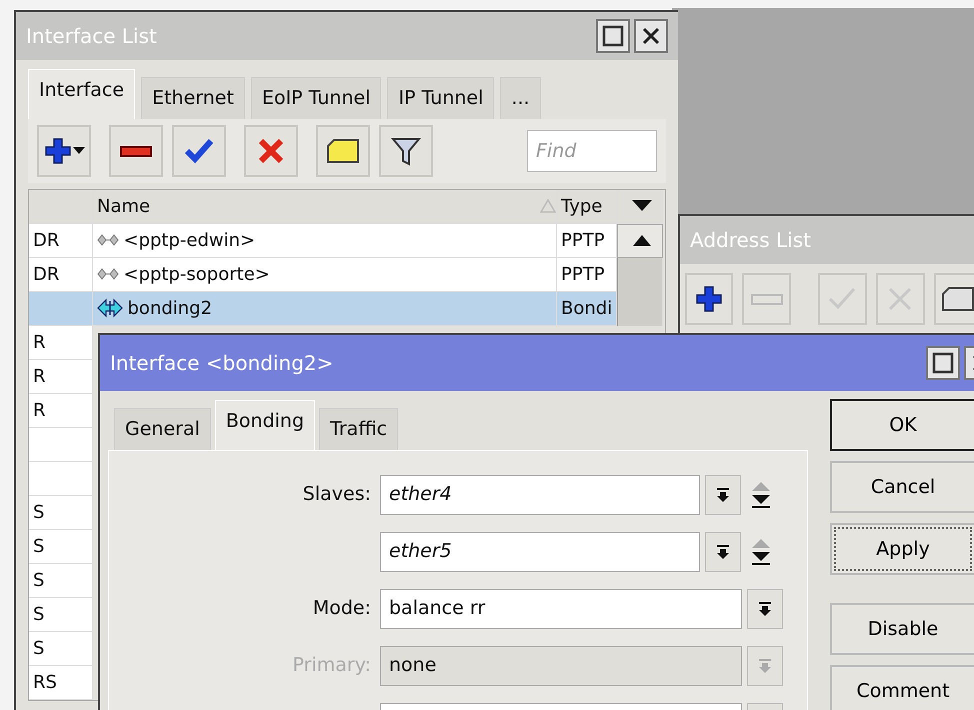 The width and height of the screenshot is (974, 710). Describe the element at coordinates (902, 549) in the screenshot. I see `dialog-button: Apply` at that location.